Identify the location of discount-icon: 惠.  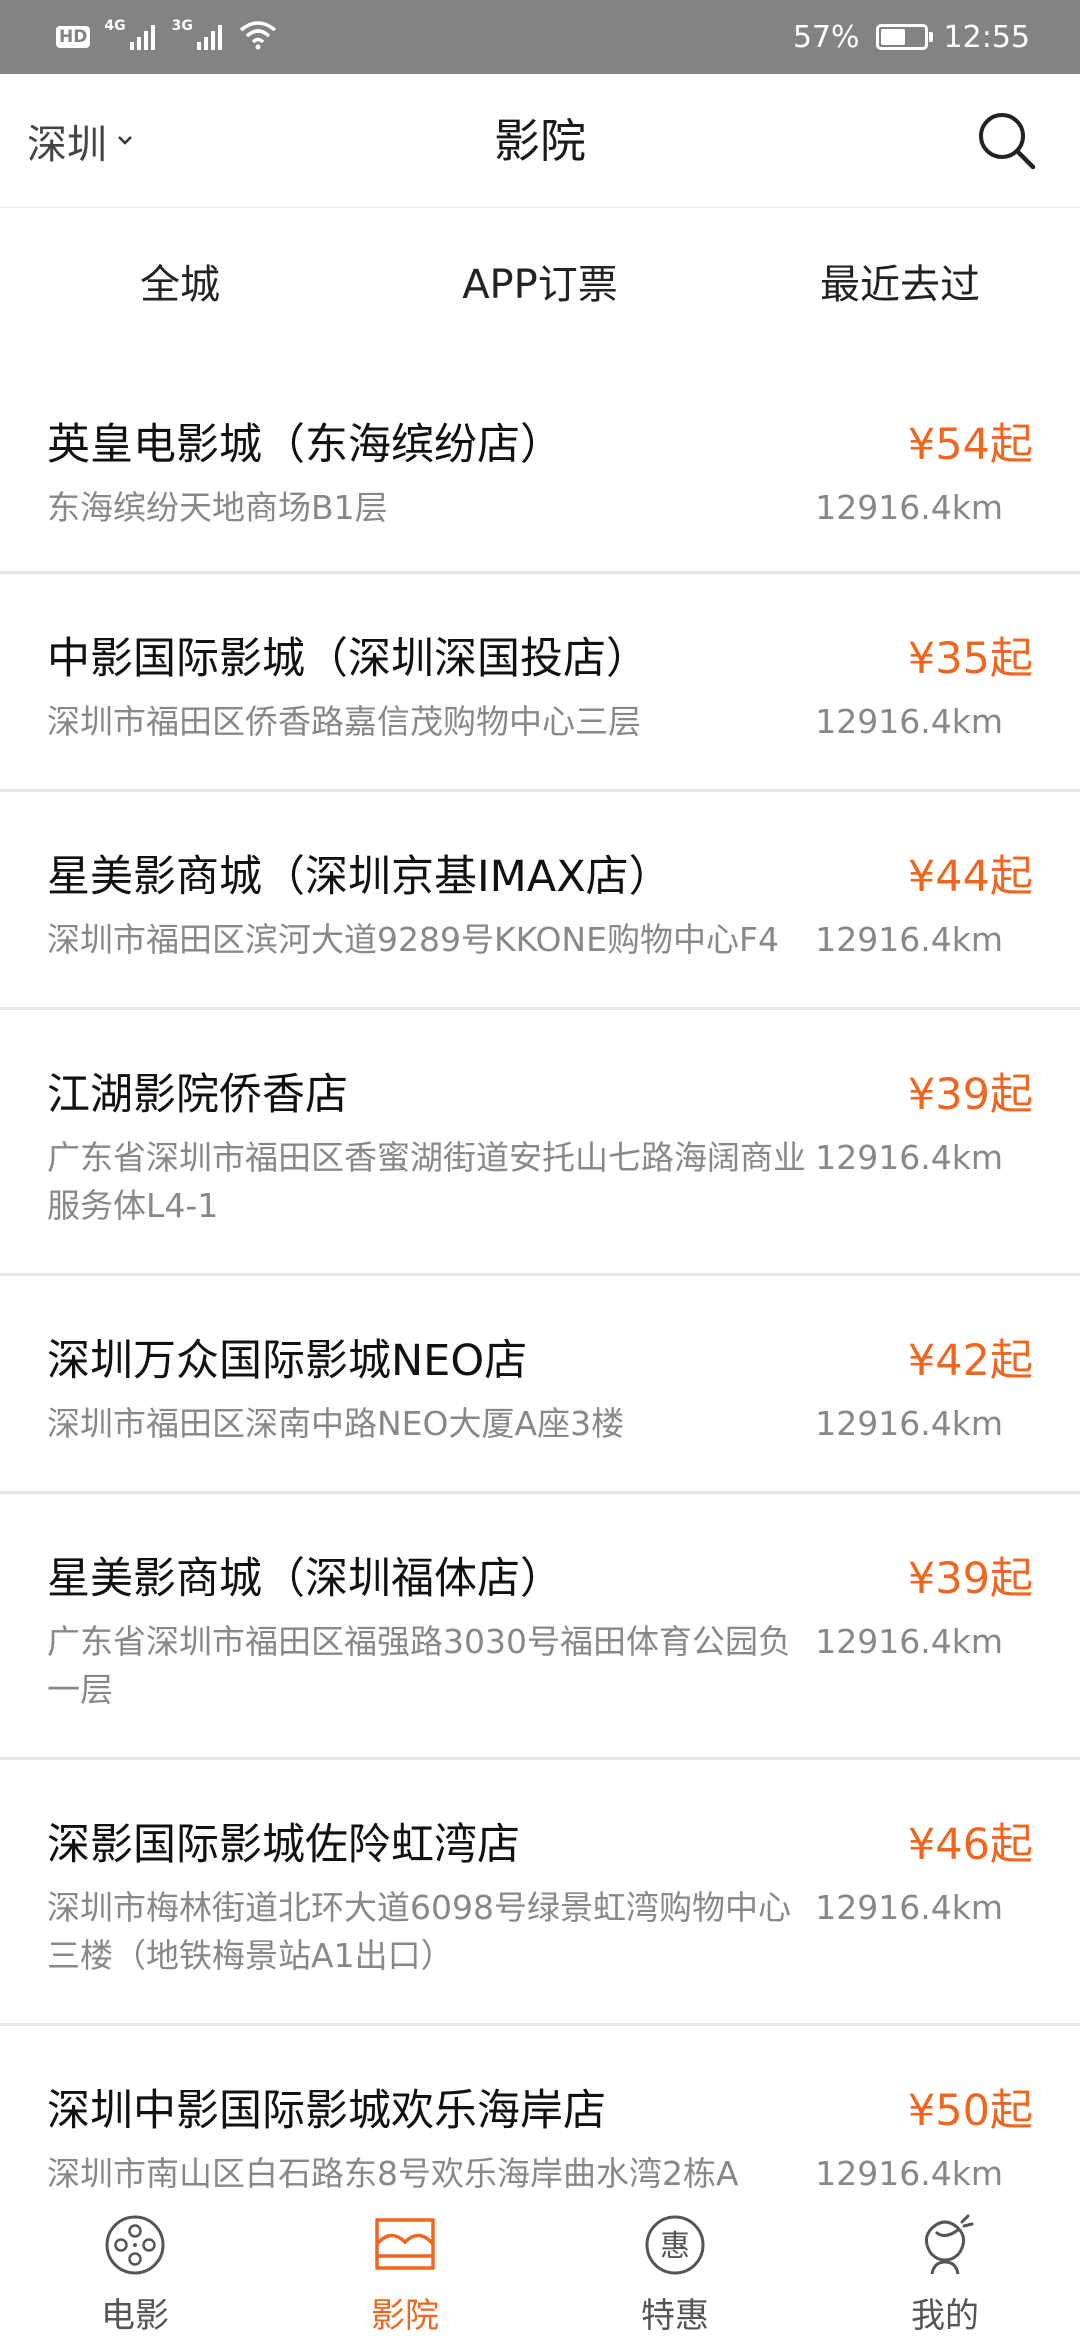
(675, 2245).